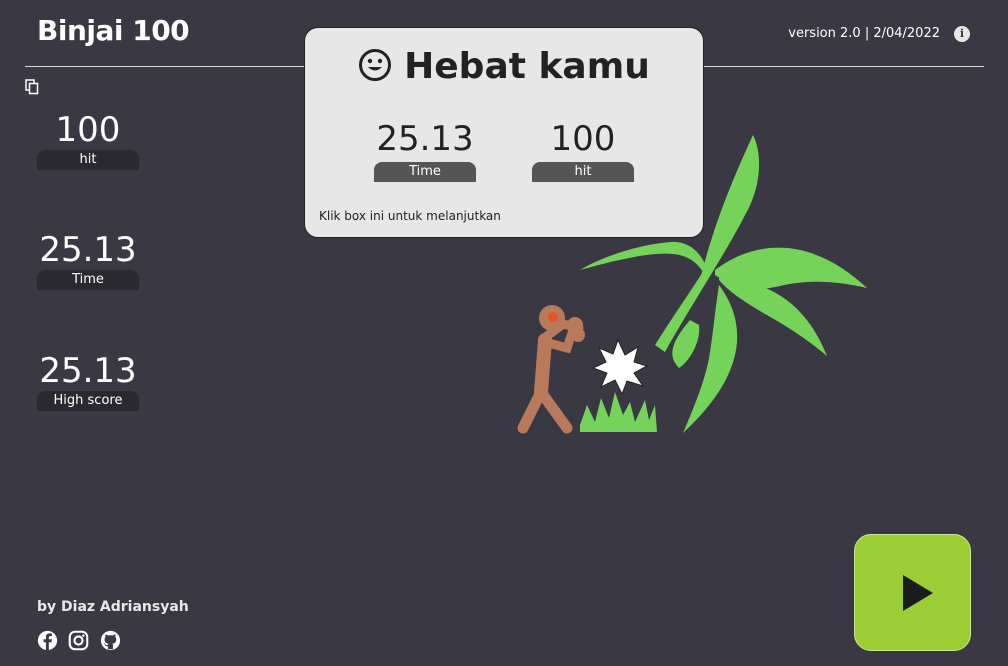 This screenshot has height=666, width=1008. What do you see at coordinates (88, 160) in the screenshot?
I see `stat-hits-label: hit` at bounding box center [88, 160].